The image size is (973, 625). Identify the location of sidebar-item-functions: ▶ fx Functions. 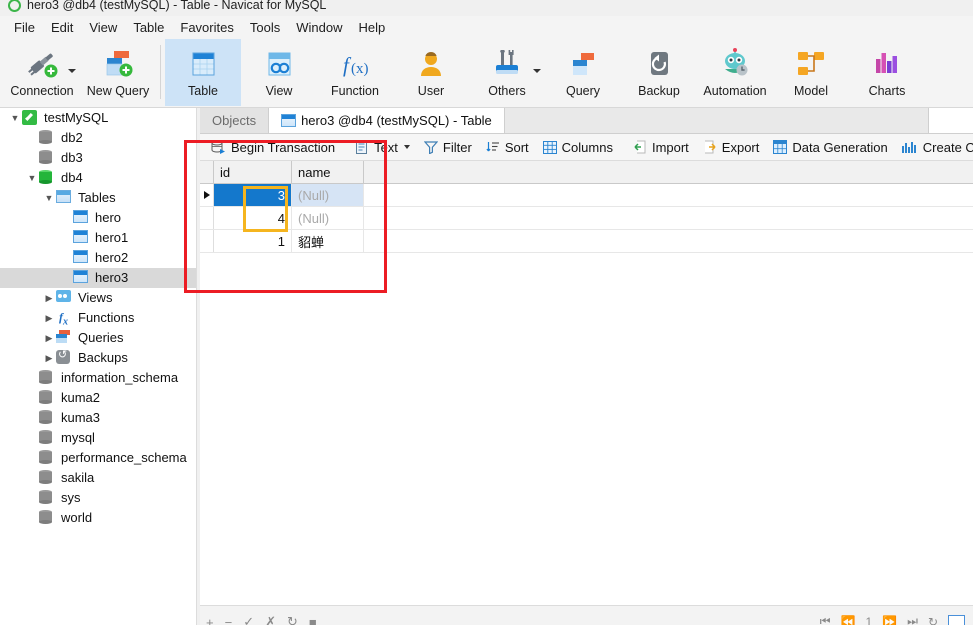
(98, 318).